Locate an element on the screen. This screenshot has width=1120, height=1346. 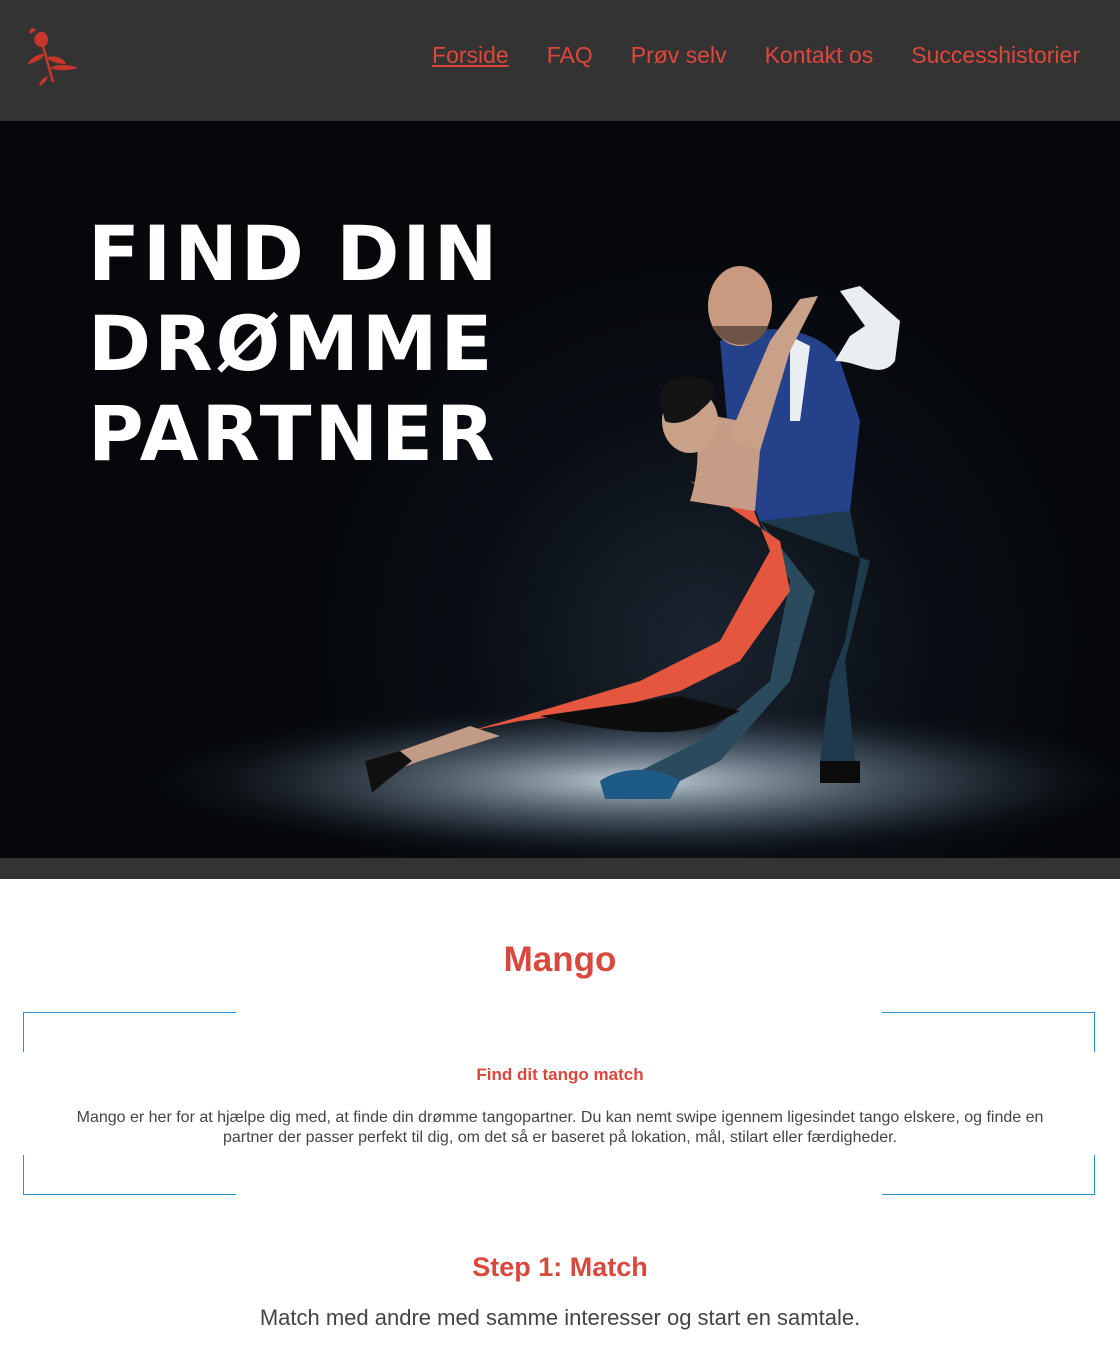
frame-corner-top-left is located at coordinates (129, 1032).